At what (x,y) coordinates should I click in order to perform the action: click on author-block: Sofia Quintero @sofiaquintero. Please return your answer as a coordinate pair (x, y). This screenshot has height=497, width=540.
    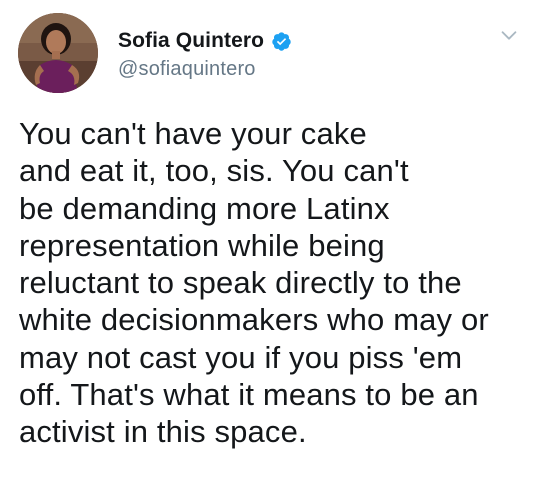
    Looking at the image, I should click on (205, 54).